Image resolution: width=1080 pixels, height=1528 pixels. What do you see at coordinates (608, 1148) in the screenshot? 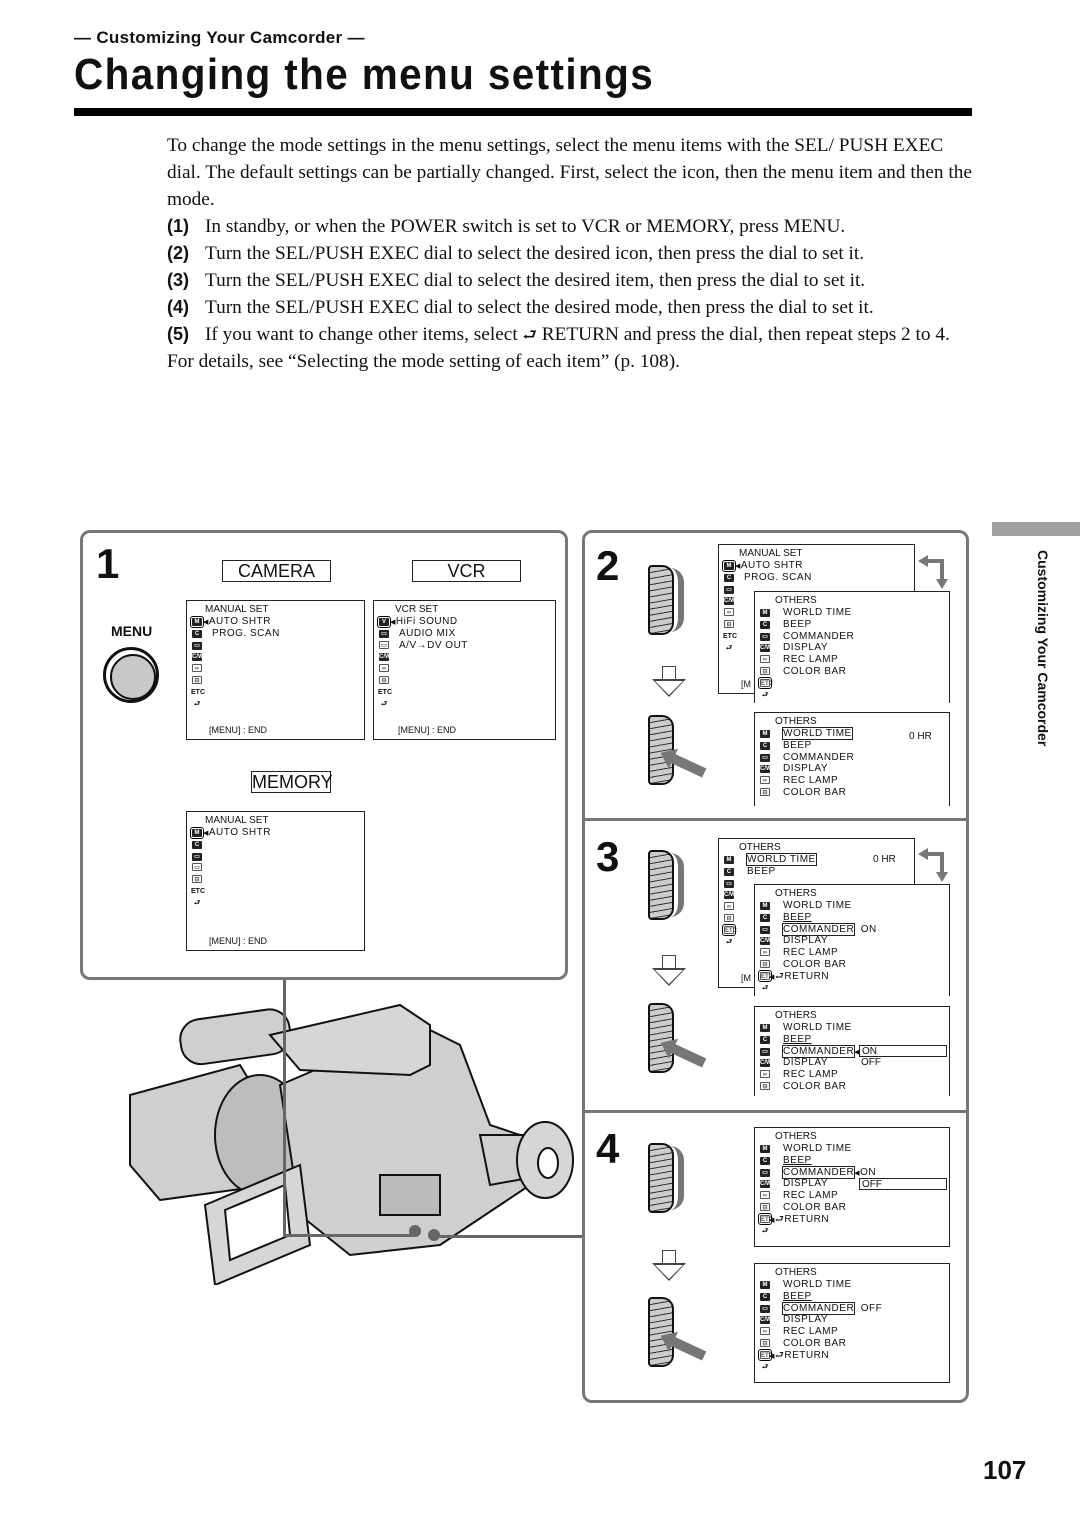
I see `step-4-number: 4` at bounding box center [608, 1148].